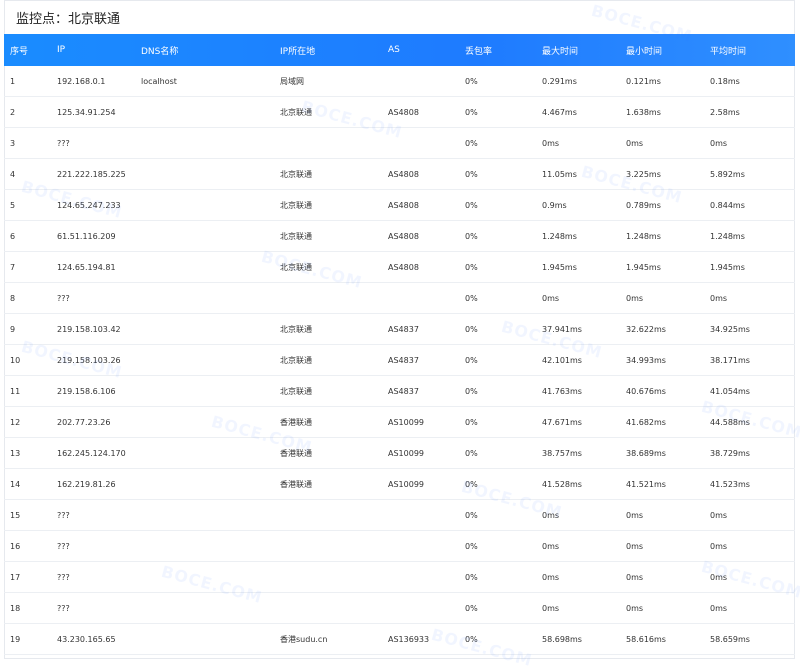  What do you see at coordinates (727, 267) in the screenshot?
I see `cell-avg-time: 1.945ms` at bounding box center [727, 267].